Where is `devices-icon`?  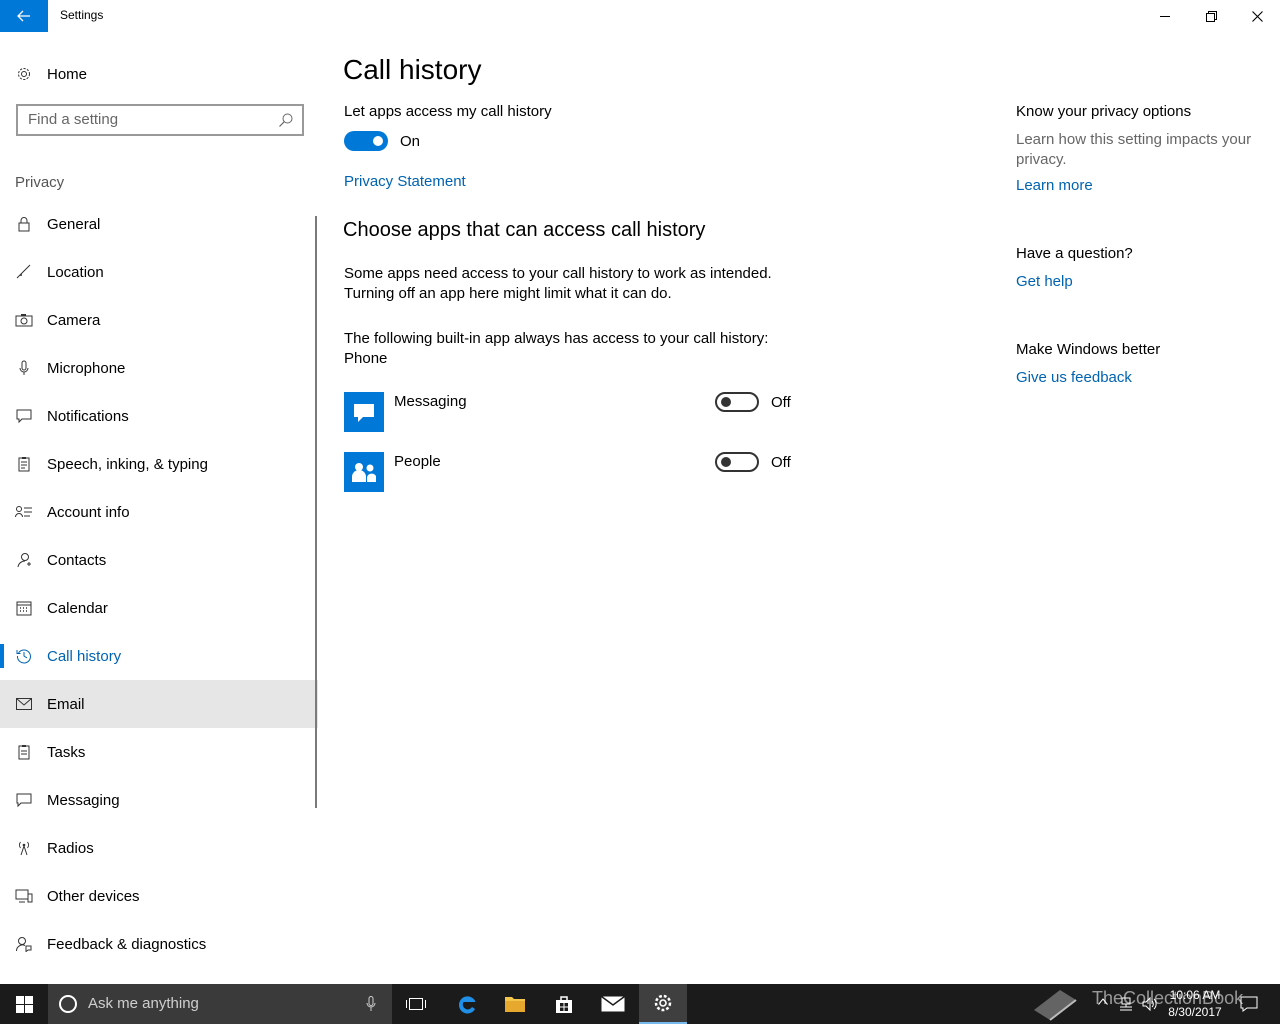 devices-icon is located at coordinates (24, 896).